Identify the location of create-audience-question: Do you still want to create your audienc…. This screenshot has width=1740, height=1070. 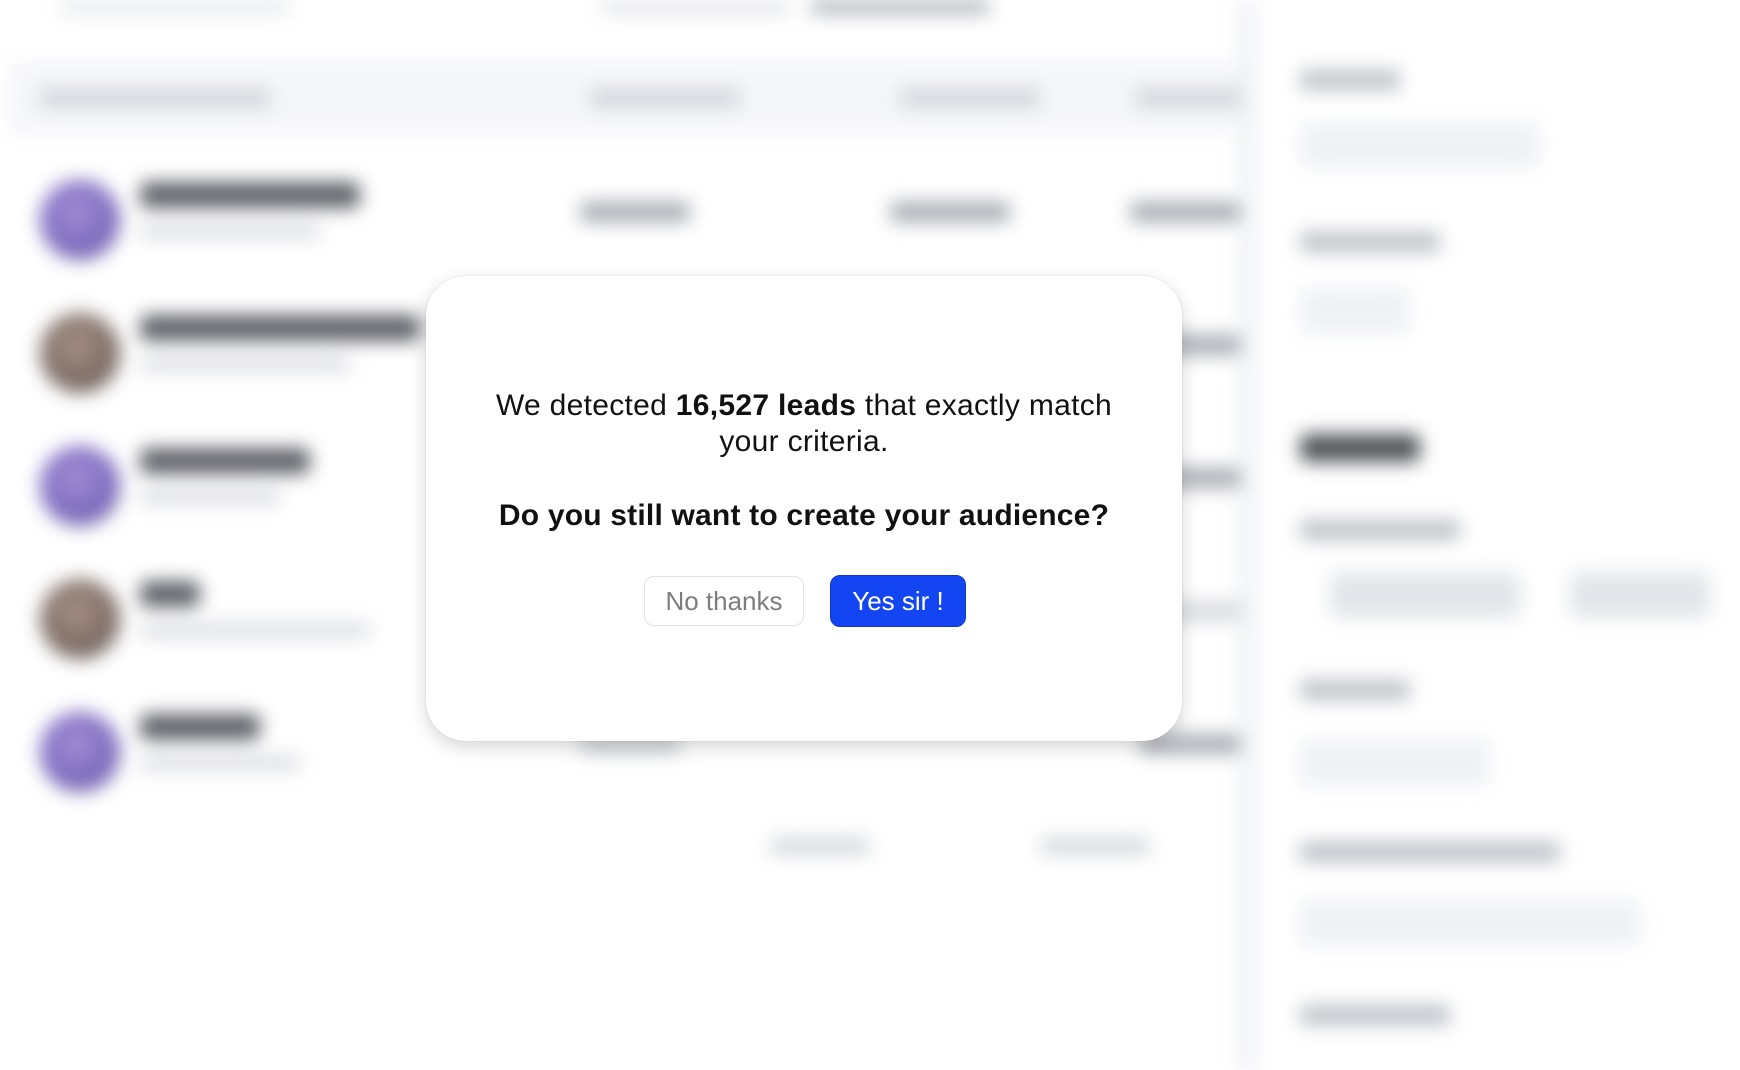
(804, 515).